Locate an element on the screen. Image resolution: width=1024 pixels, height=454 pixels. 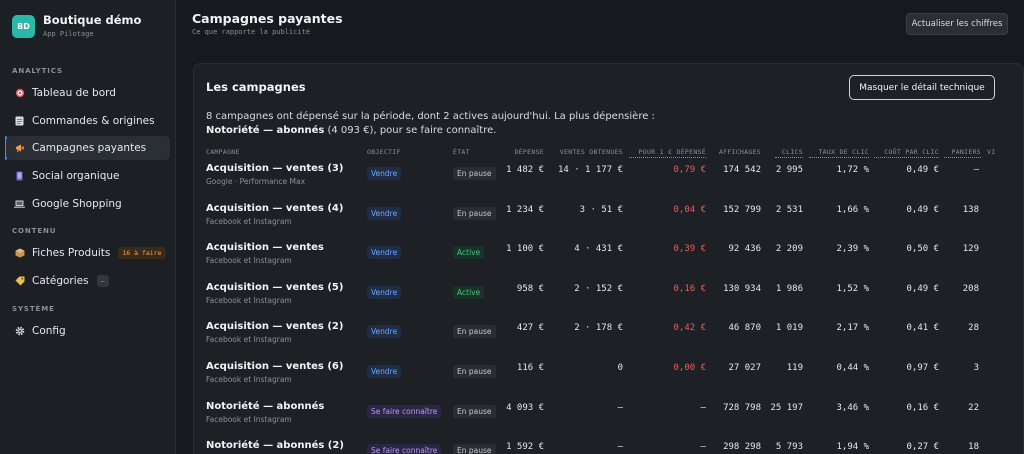
section-contenu: CONTENU is located at coordinates (34, 231).